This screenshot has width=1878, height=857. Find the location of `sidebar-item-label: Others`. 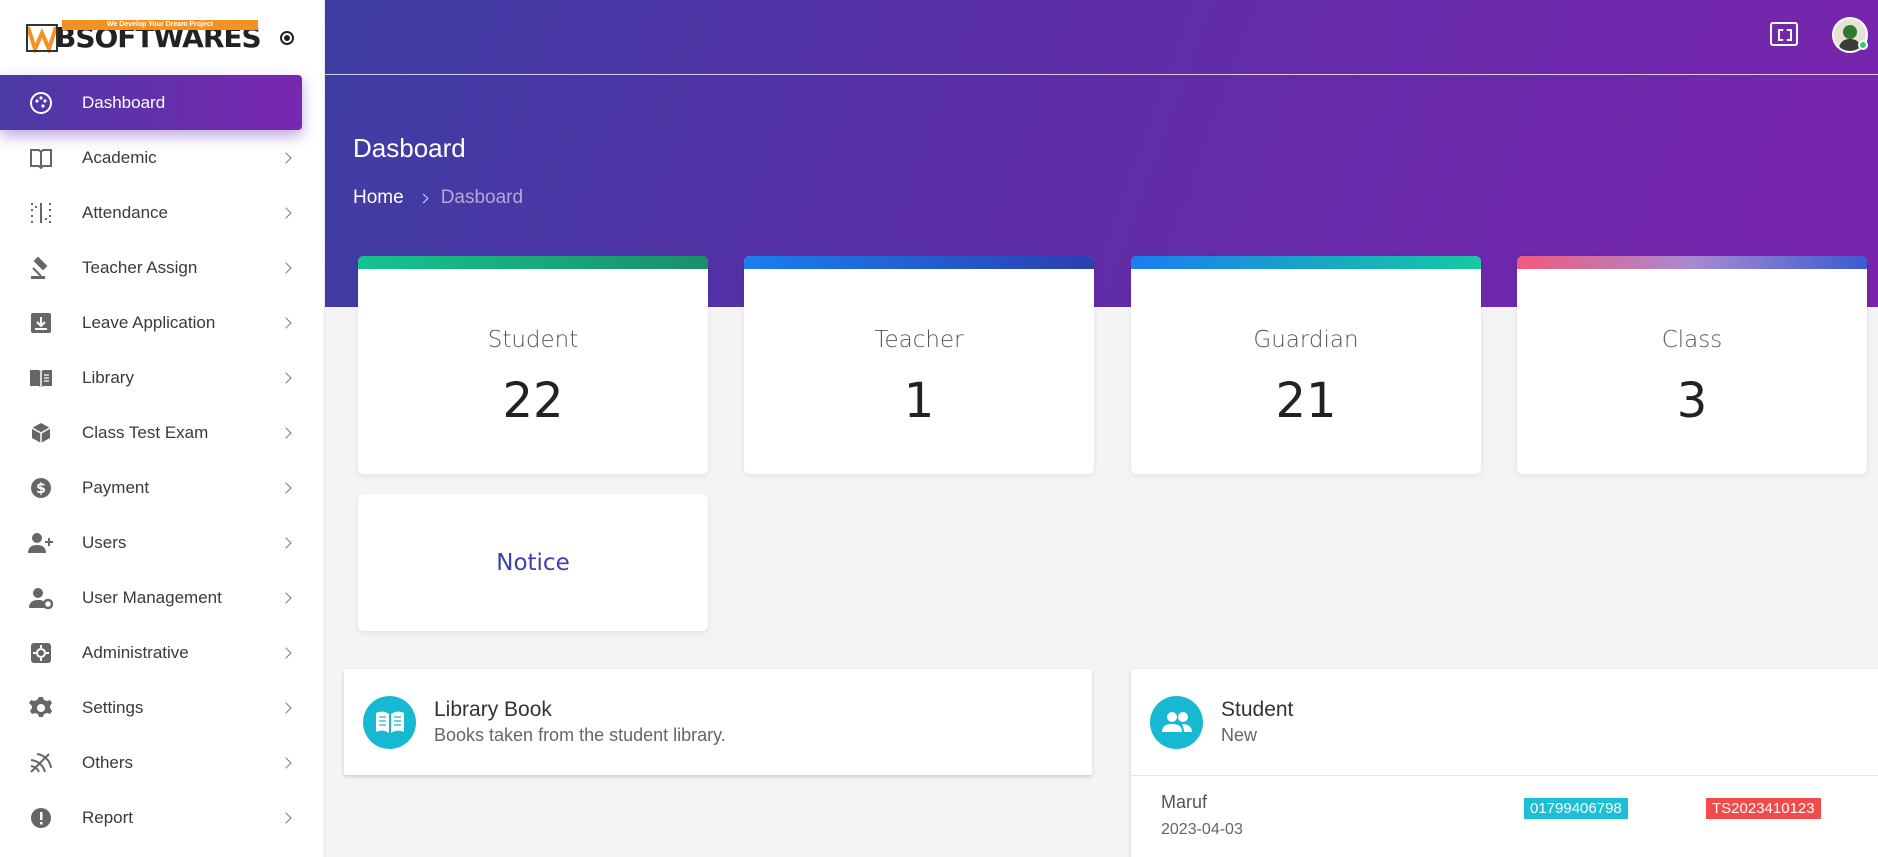

sidebar-item-label: Others is located at coordinates (108, 762).